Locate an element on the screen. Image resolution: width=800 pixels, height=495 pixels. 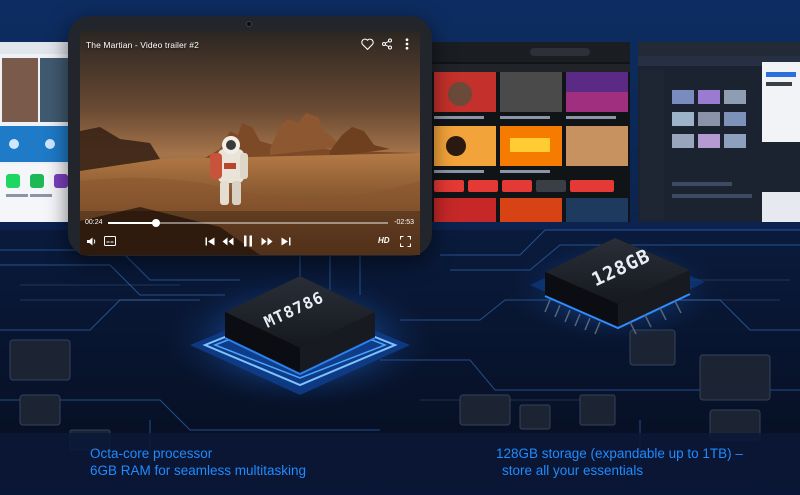
heart-icon is located at coordinates (367, 44).